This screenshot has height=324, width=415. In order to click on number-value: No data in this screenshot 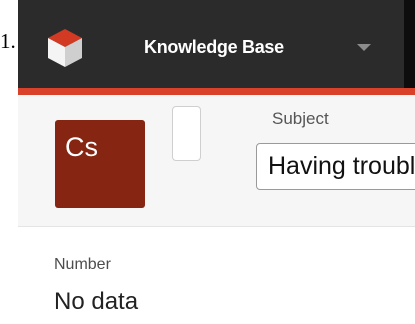, I will do `click(96, 301)`.